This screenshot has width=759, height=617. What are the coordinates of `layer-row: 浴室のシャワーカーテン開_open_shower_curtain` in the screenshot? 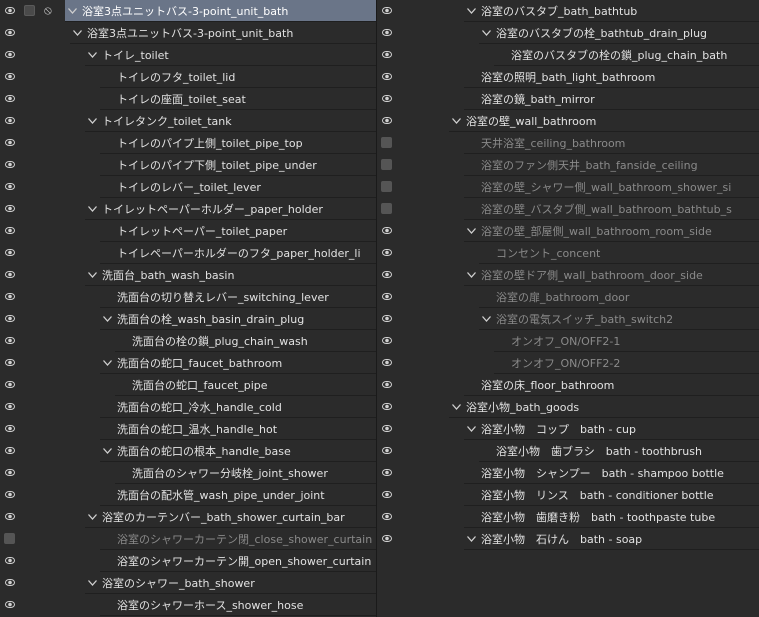 It's located at (188, 561).